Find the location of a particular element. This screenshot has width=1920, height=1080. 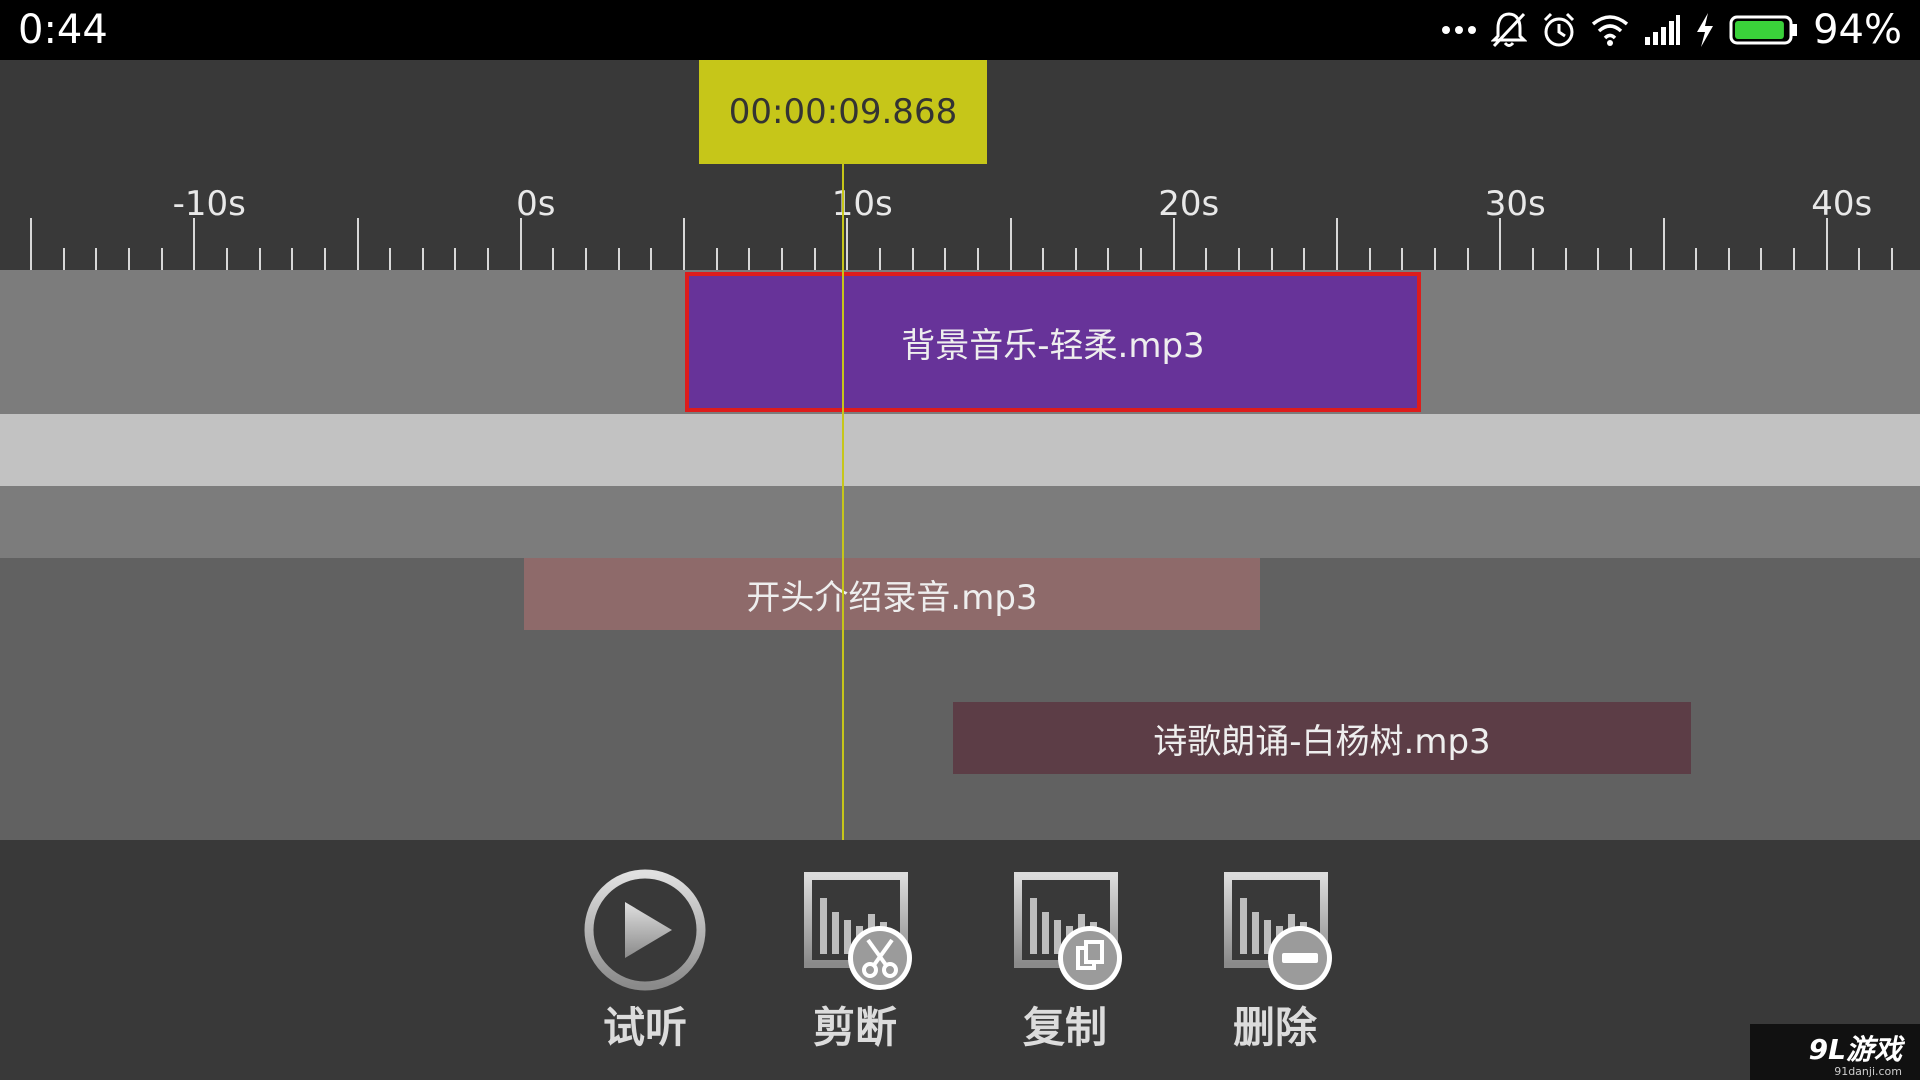

cut-label: 剪断 is located at coordinates (854, 1027).